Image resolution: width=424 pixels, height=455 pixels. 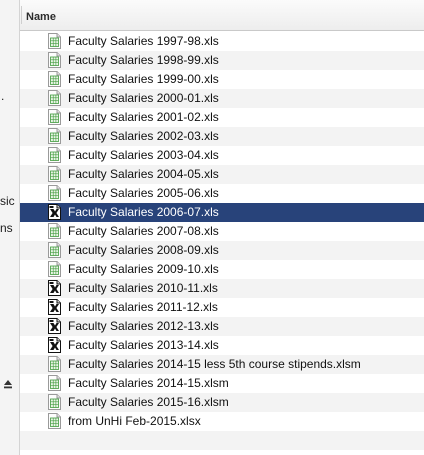 What do you see at coordinates (222, 117) in the screenshot?
I see `file-row: Faculty Salaries 2001-02.xls` at bounding box center [222, 117].